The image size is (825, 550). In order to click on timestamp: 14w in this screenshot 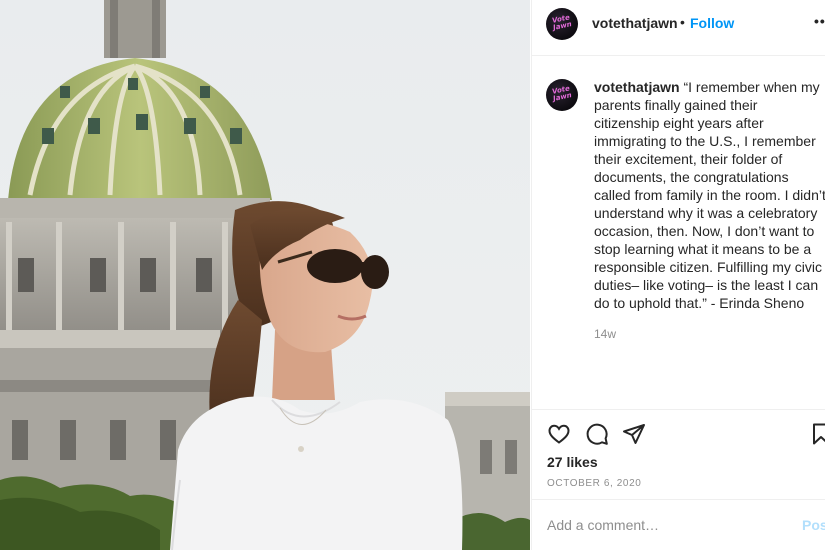, I will do `click(605, 334)`.